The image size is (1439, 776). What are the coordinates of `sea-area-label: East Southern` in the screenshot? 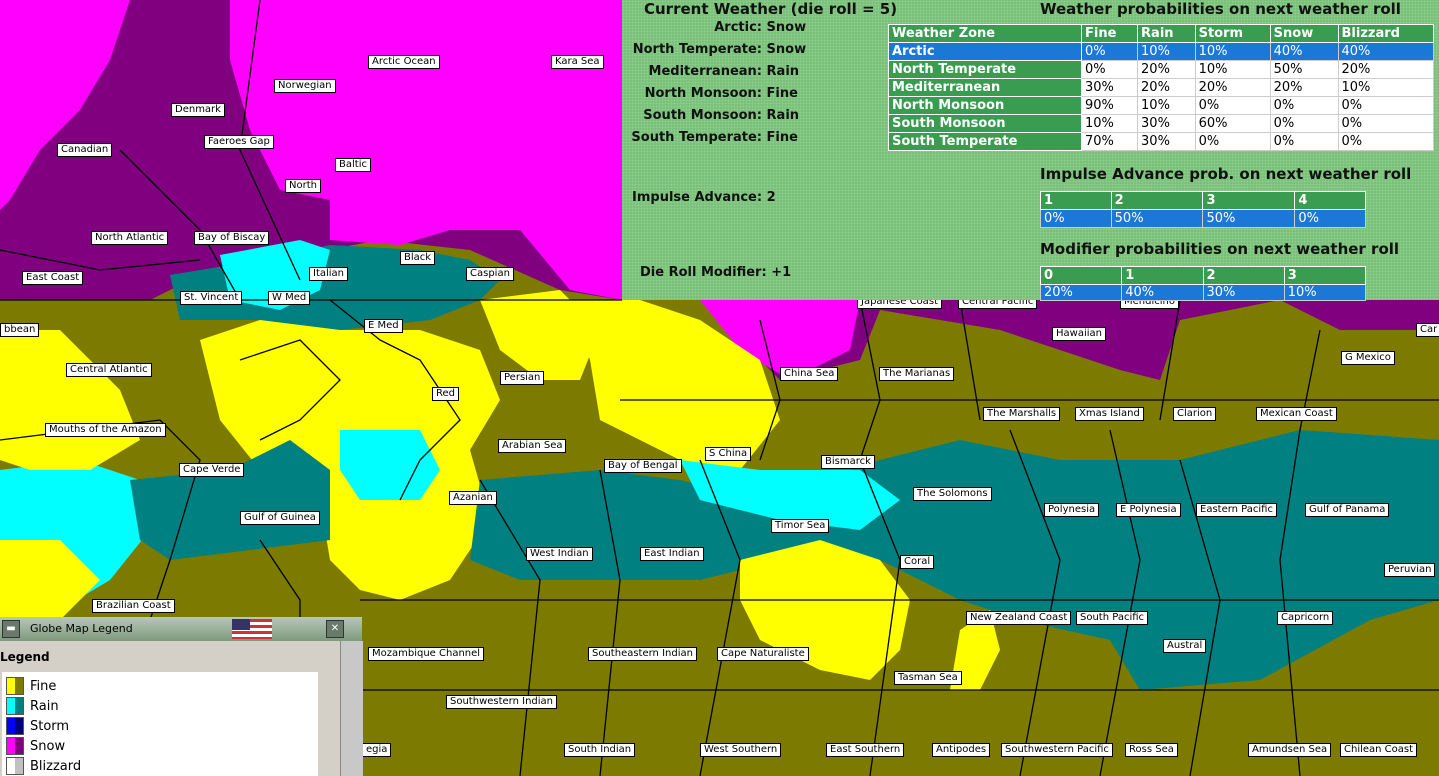 It's located at (865, 750).